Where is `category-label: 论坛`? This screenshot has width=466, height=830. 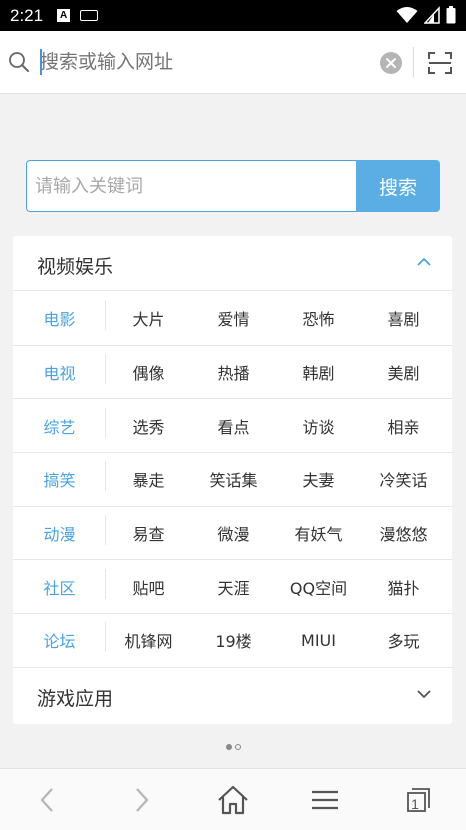
category-label: 论坛 is located at coordinates (59, 637).